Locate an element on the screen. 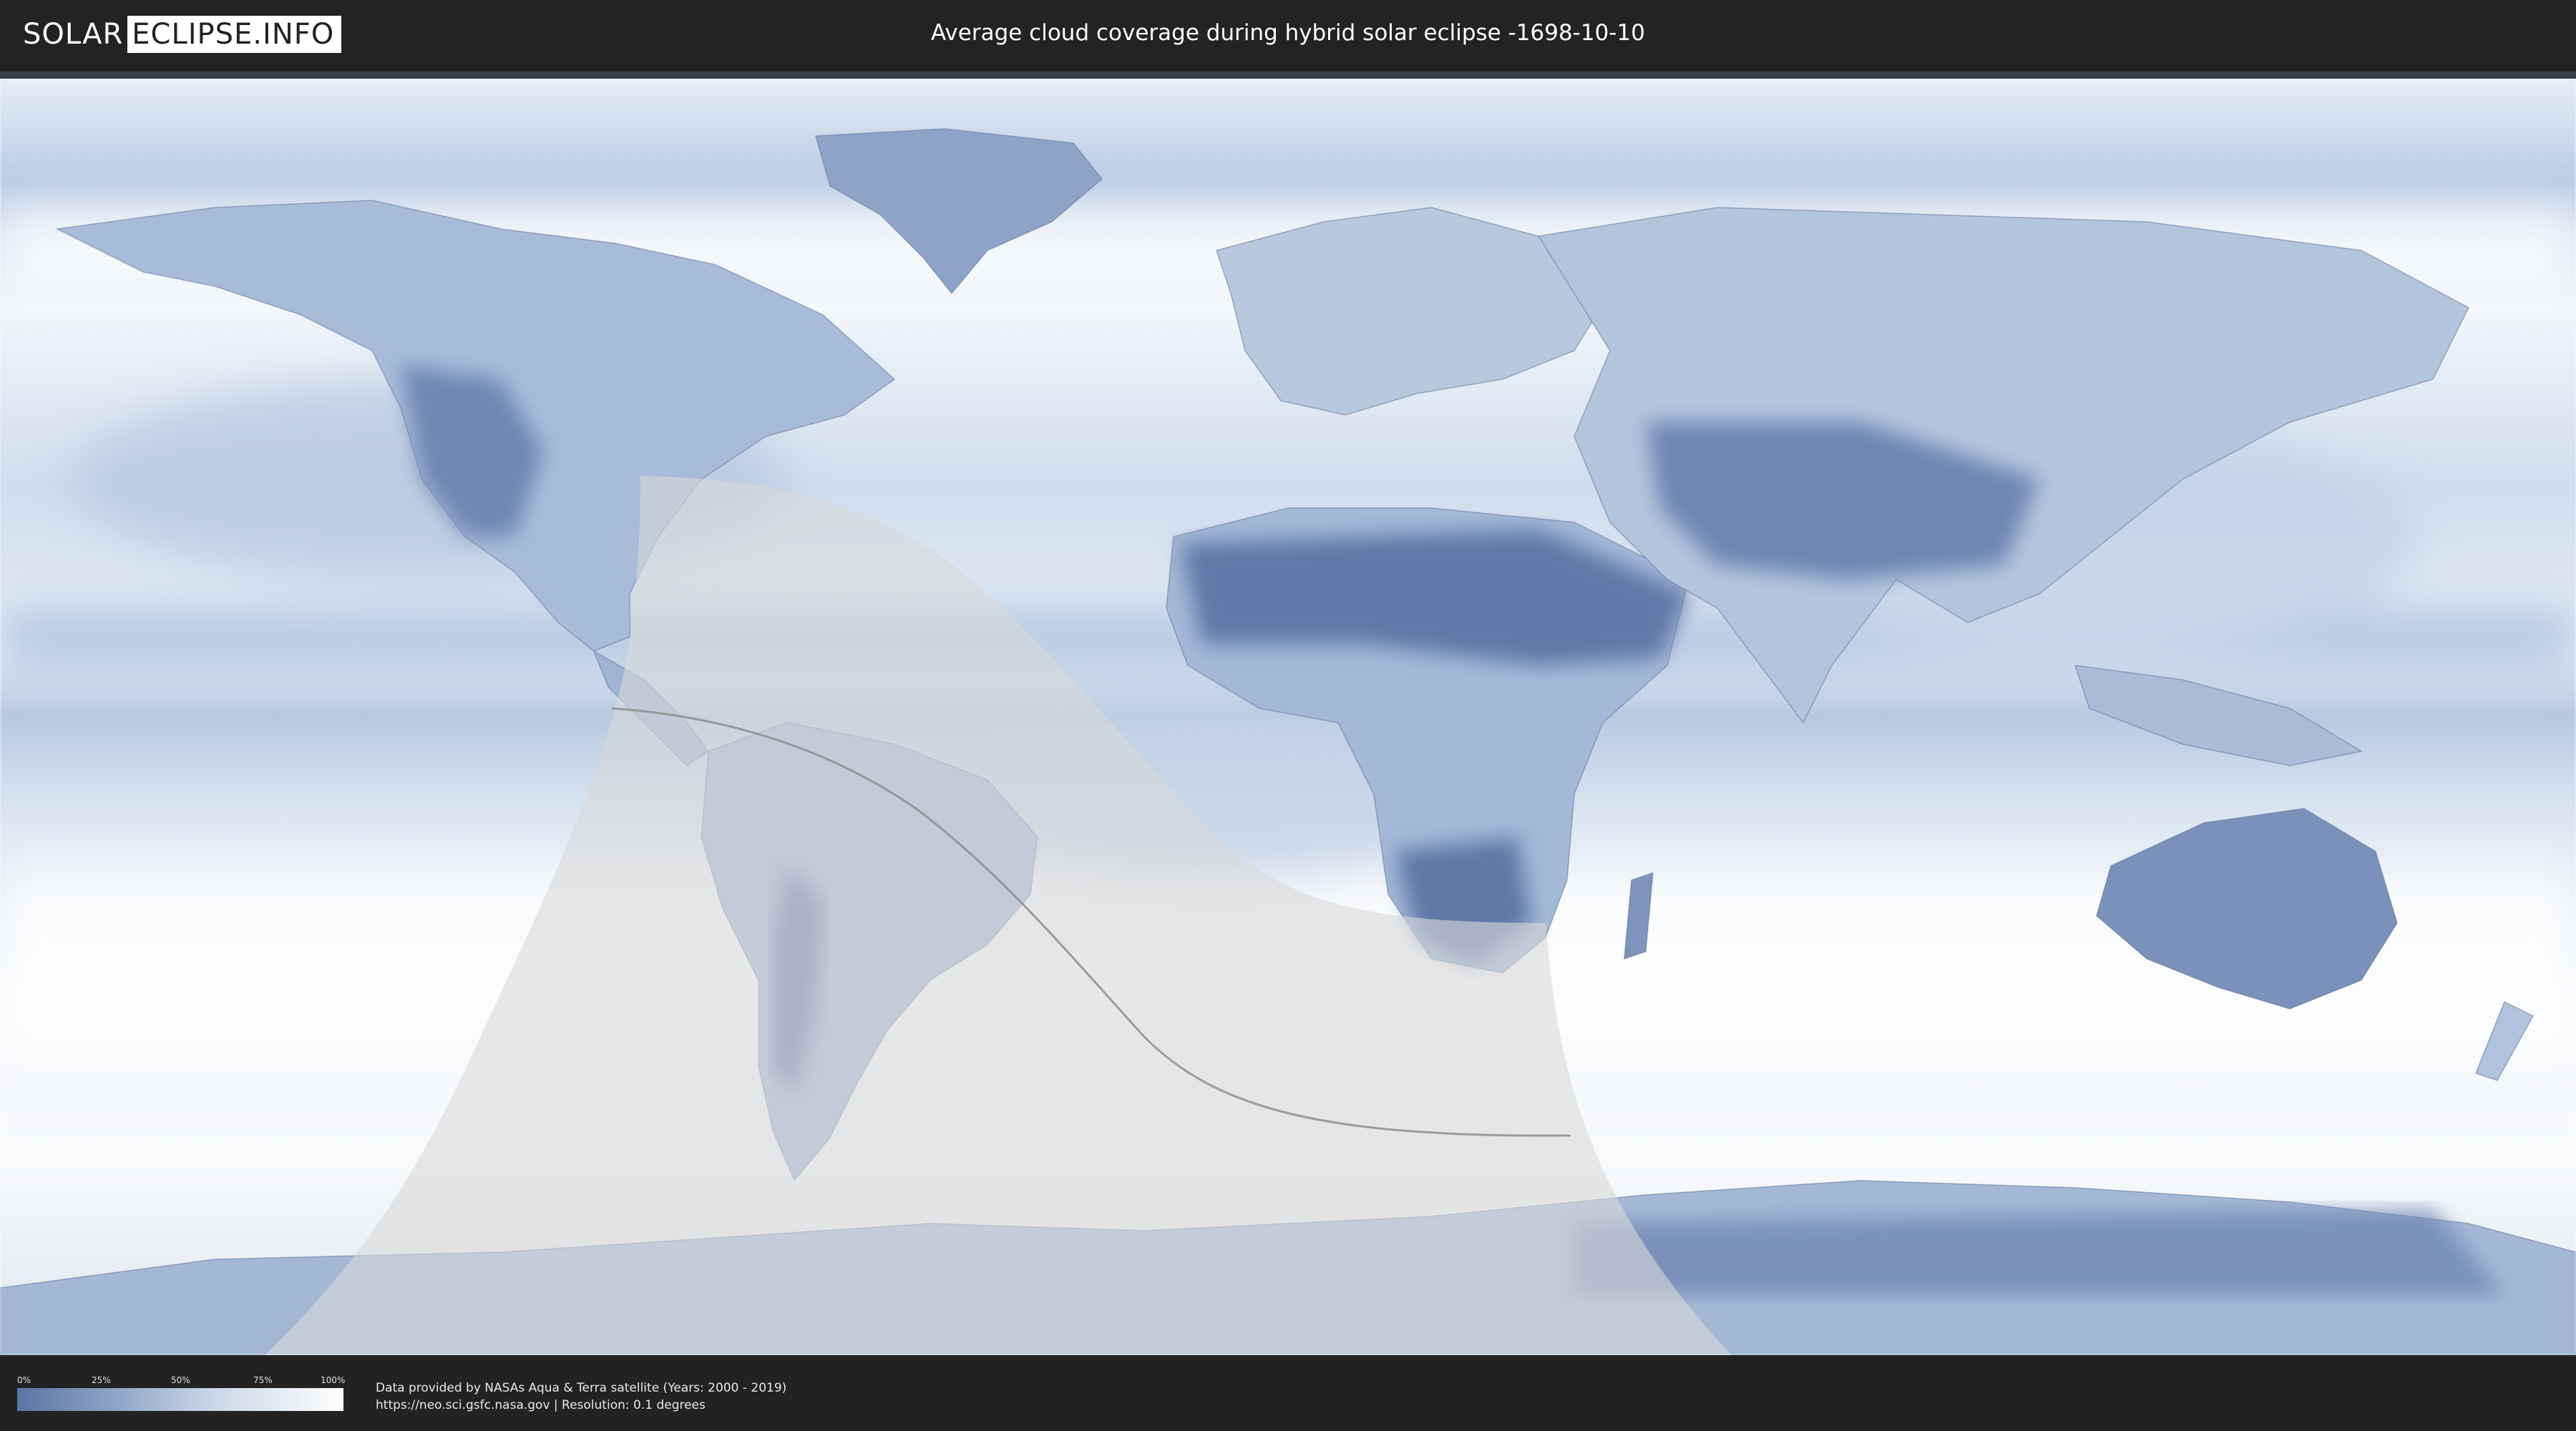 The image size is (2576, 1431). legend-tick-labels: 0% 25% 50% 75% 100% is located at coordinates (181, 1382).